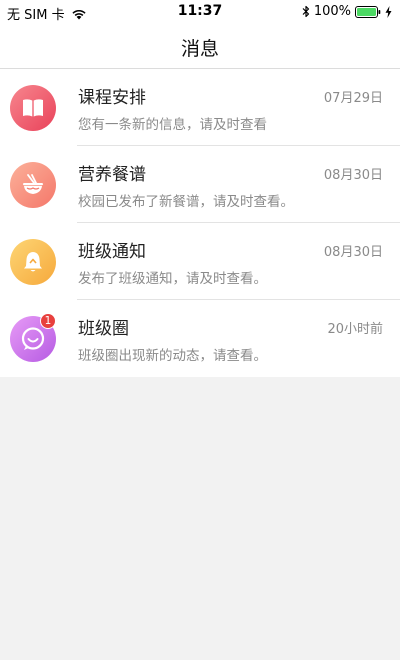 The height and width of the screenshot is (660, 400). I want to click on message-title: 班级通知, so click(112, 252).